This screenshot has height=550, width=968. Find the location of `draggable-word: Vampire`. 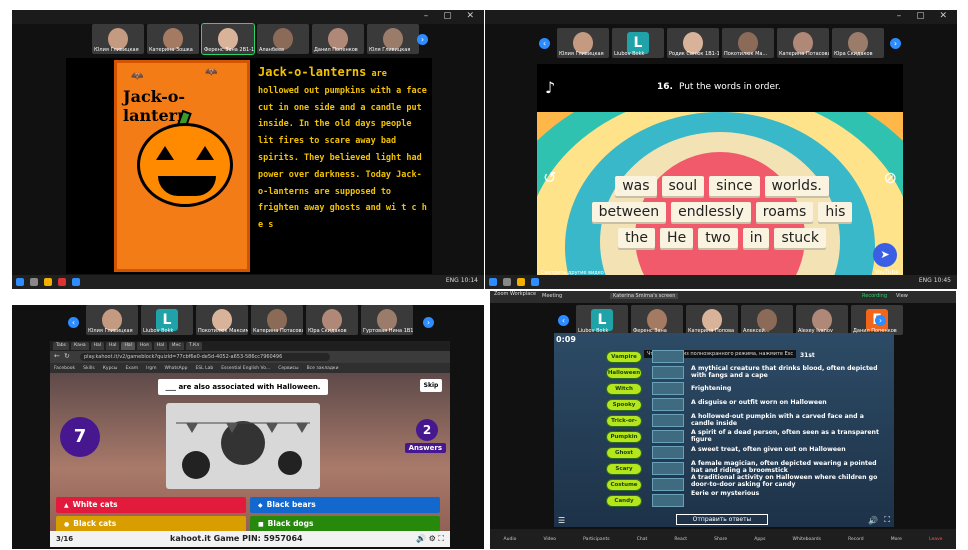

draggable-word: Vampire is located at coordinates (624, 357).